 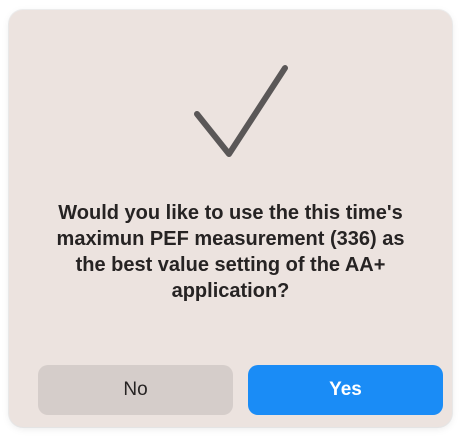 I want to click on no-button: No, so click(x=135, y=390).